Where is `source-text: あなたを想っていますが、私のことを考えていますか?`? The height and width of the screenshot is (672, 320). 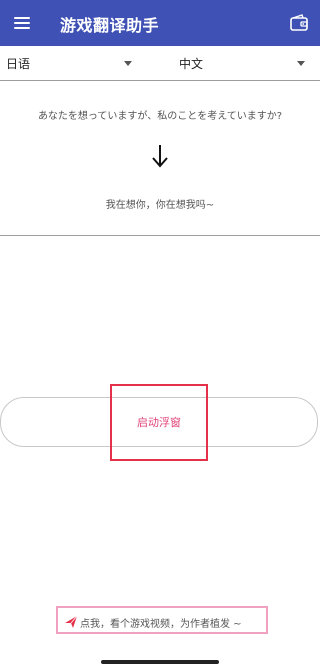 source-text: あなたを想っていますが、私のことを考えていますか? is located at coordinates (160, 116).